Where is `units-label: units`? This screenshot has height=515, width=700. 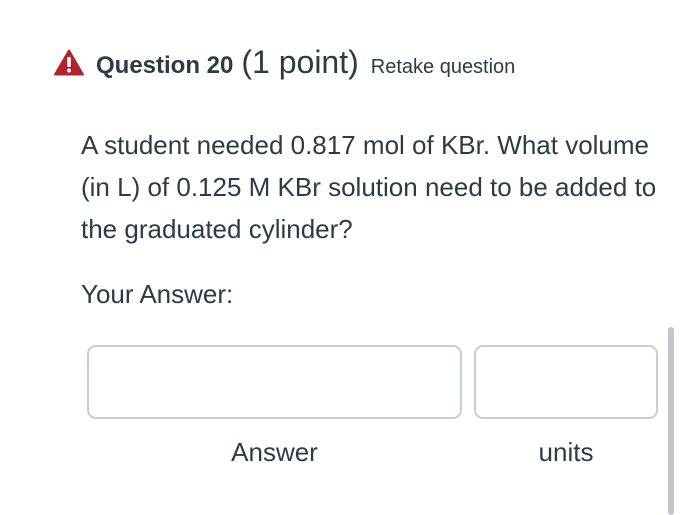
units-label: units is located at coordinates (566, 452).